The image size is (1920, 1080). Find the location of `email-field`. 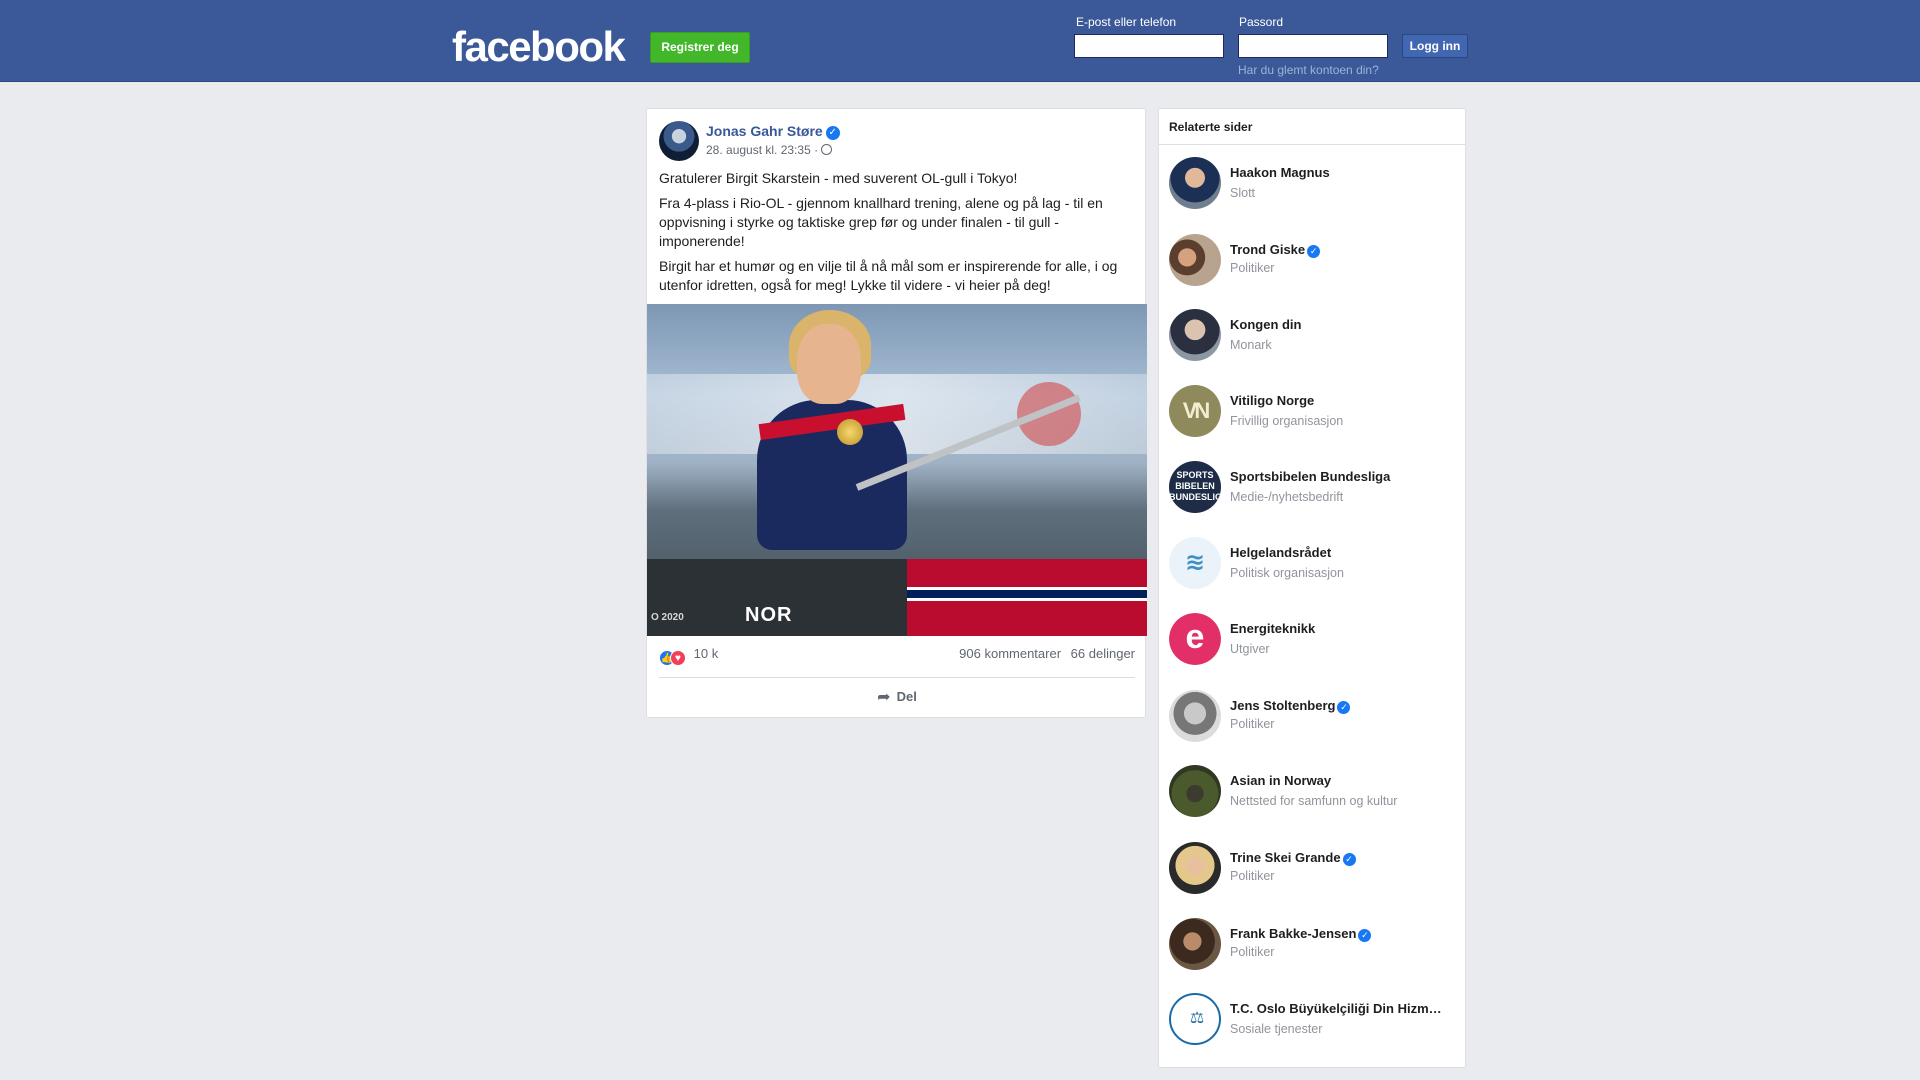

email-field is located at coordinates (1149, 46).